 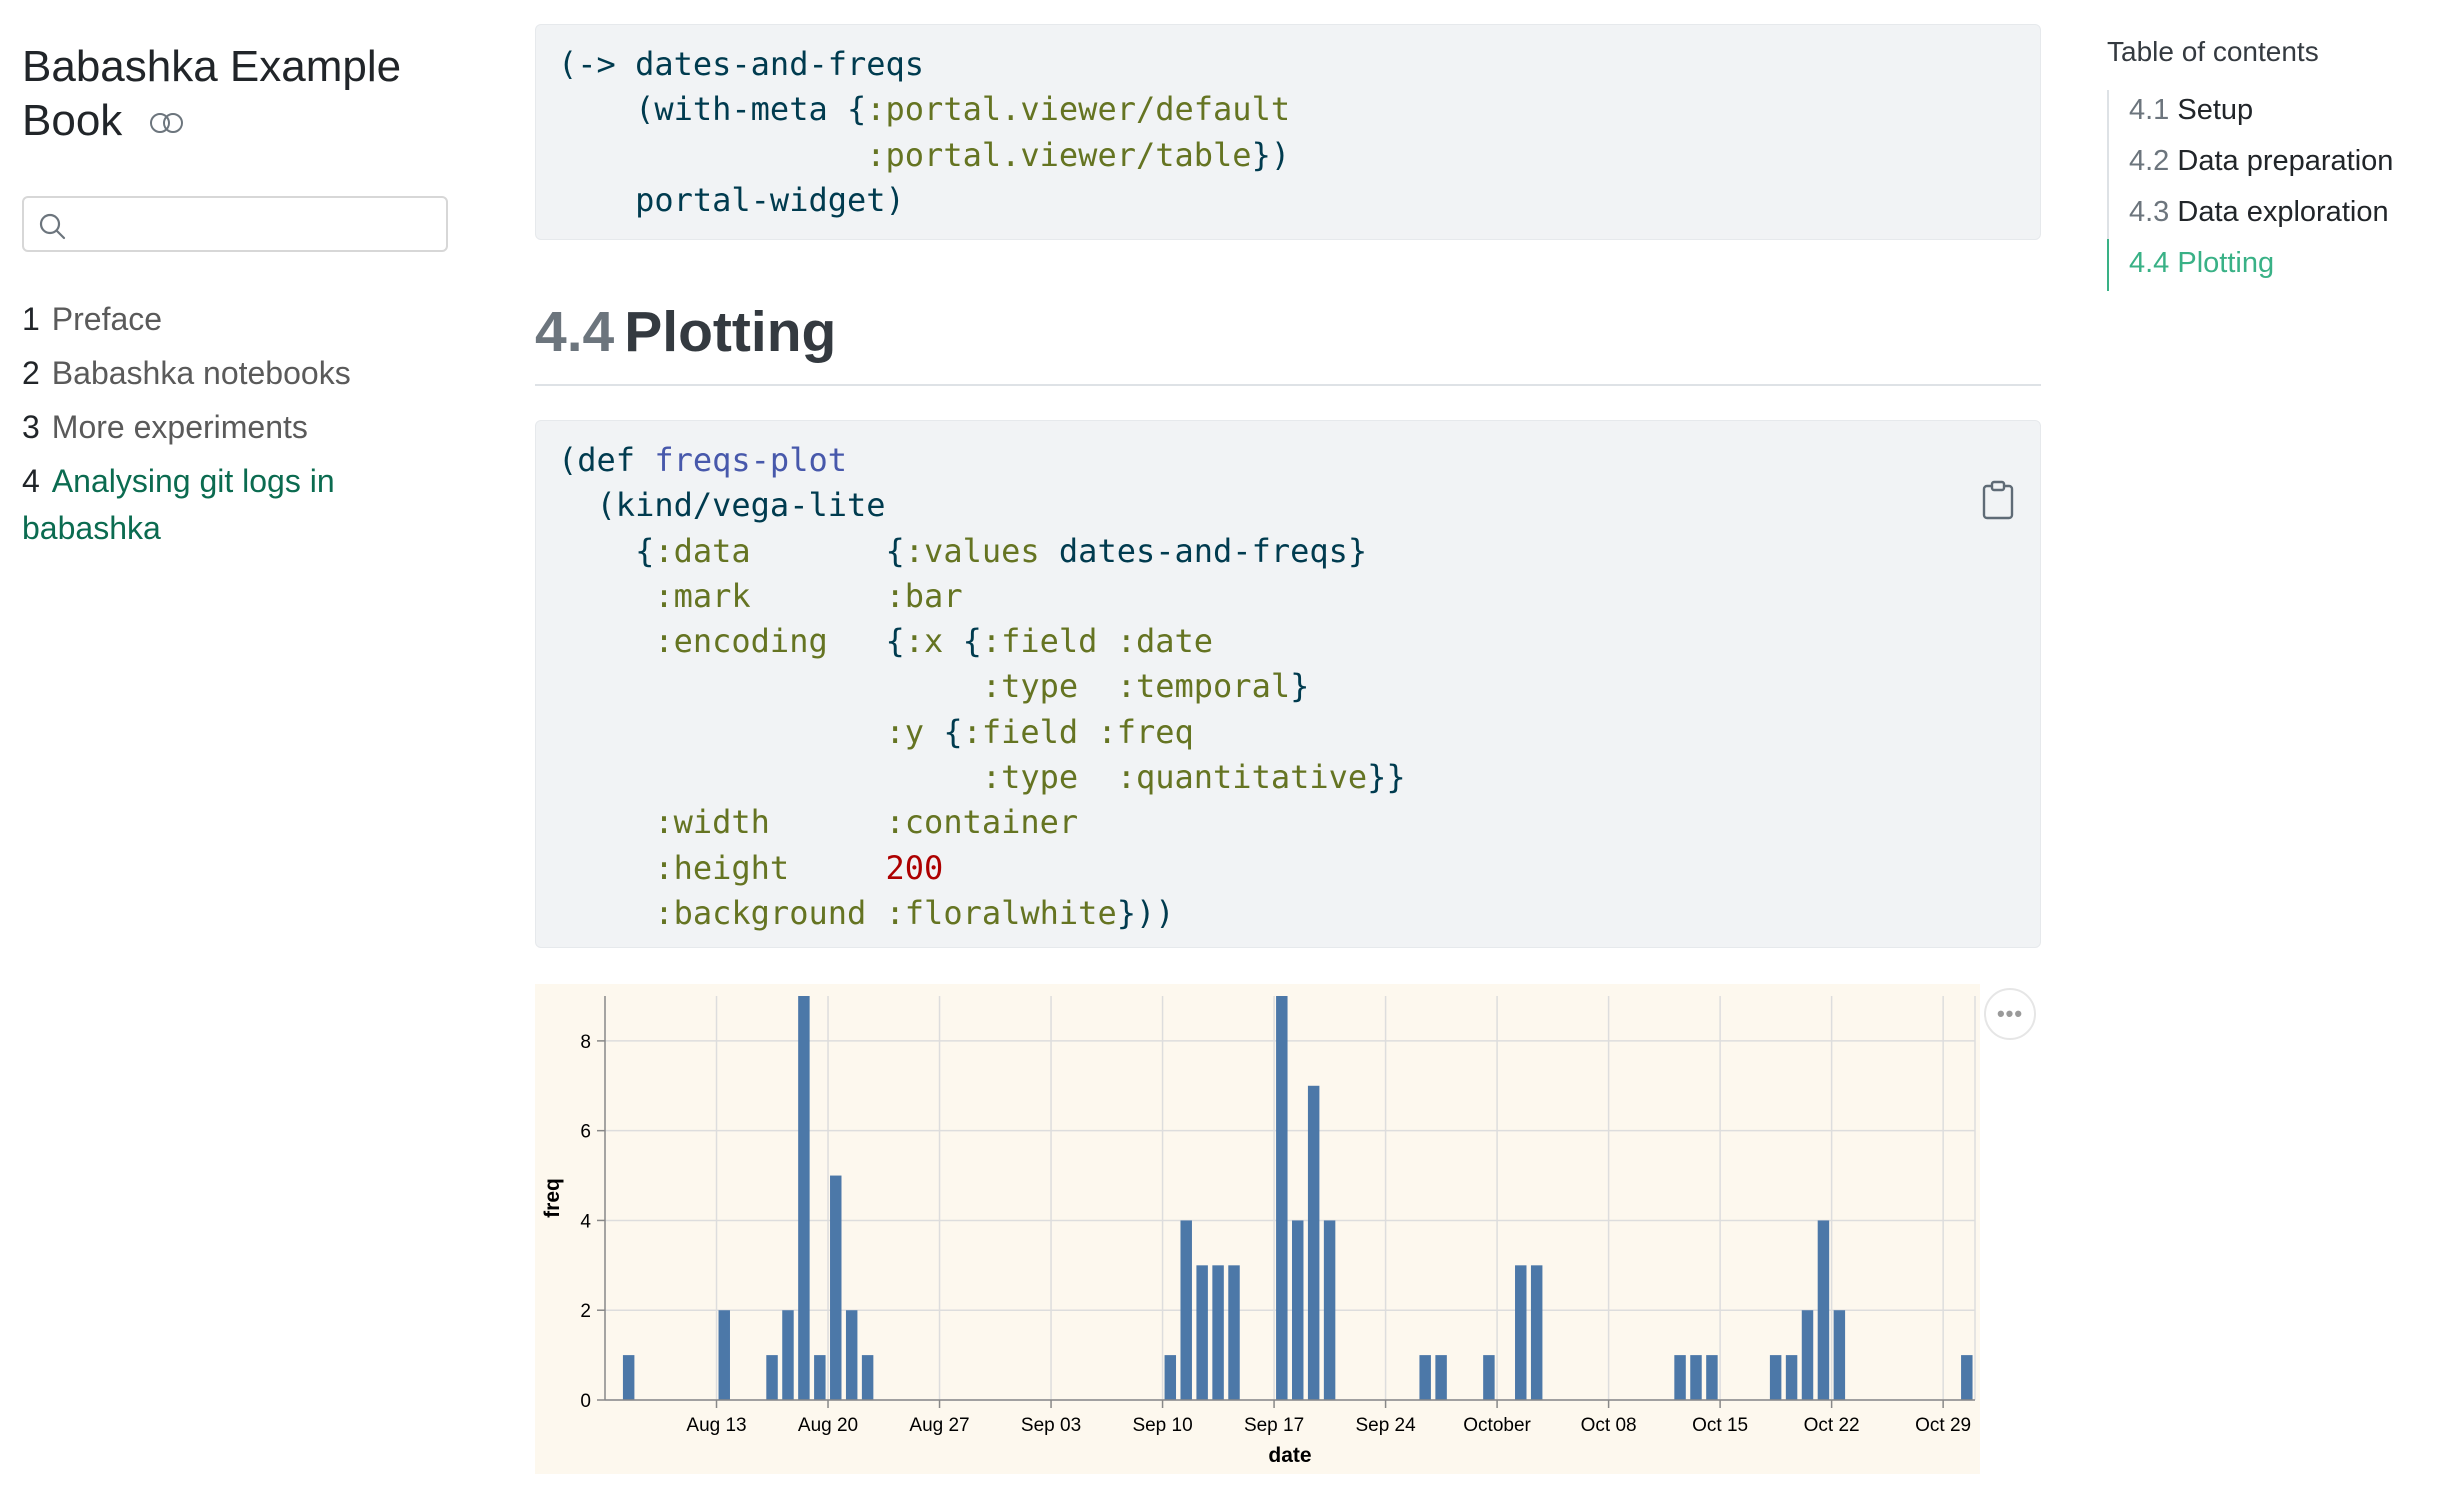 What do you see at coordinates (1497, 1425) in the screenshot?
I see `x-tick-label: October` at bounding box center [1497, 1425].